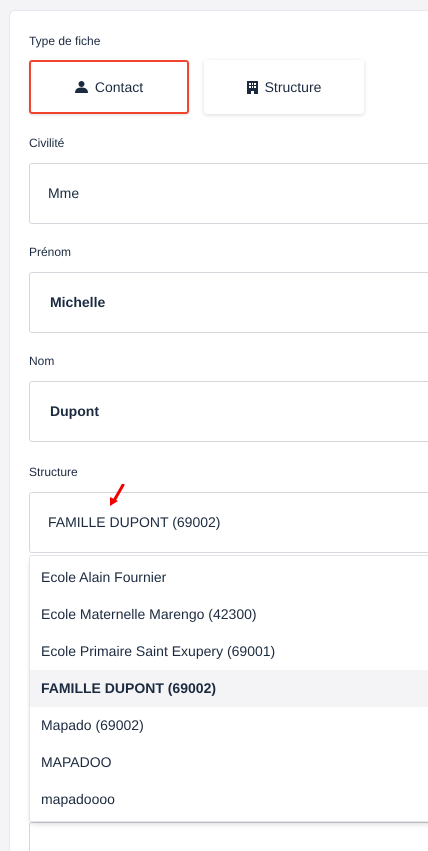 This screenshot has height=851, width=428. I want to click on input-field: Michelle, so click(228, 302).